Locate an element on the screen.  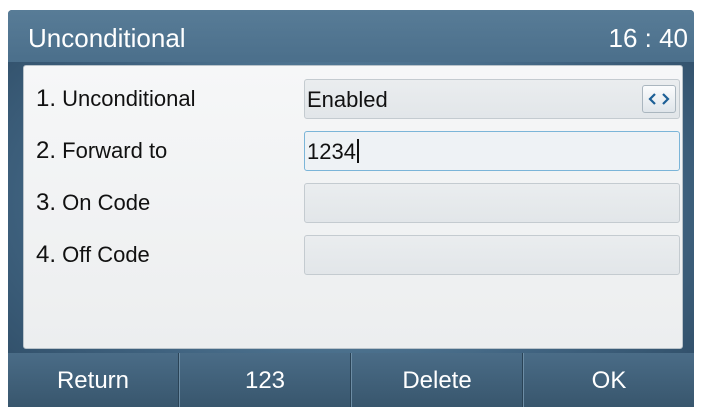
unconditional-select: Enabled is located at coordinates (492, 99).